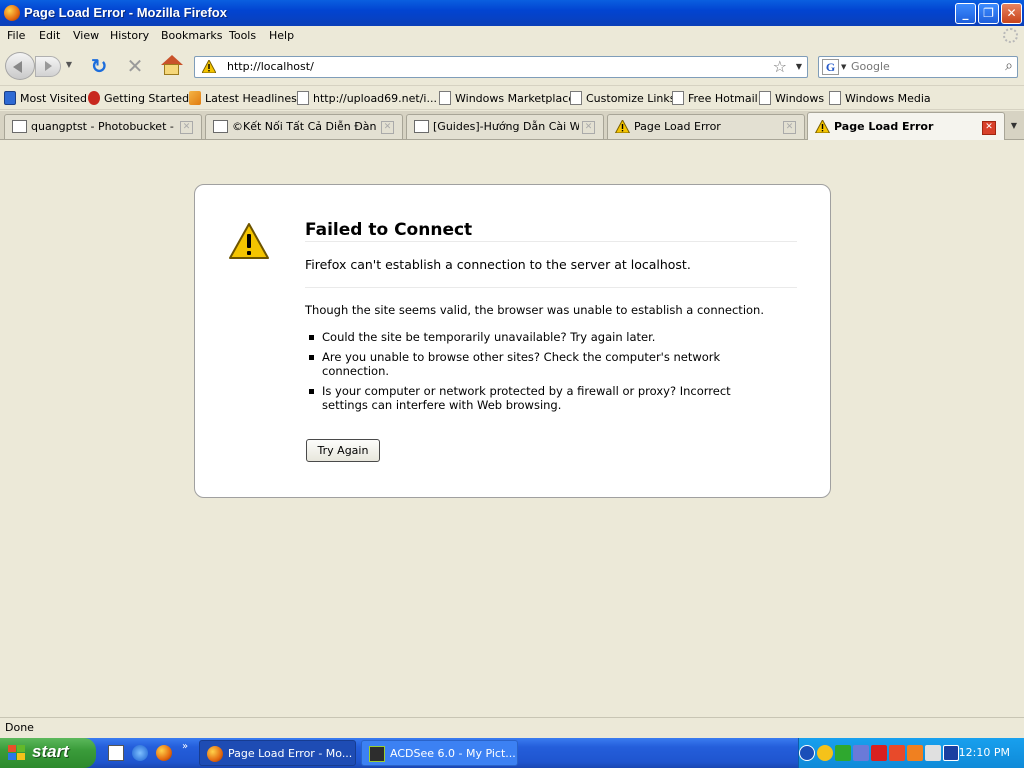  What do you see at coordinates (242, 35) in the screenshot?
I see `menu-tools: Tools` at bounding box center [242, 35].